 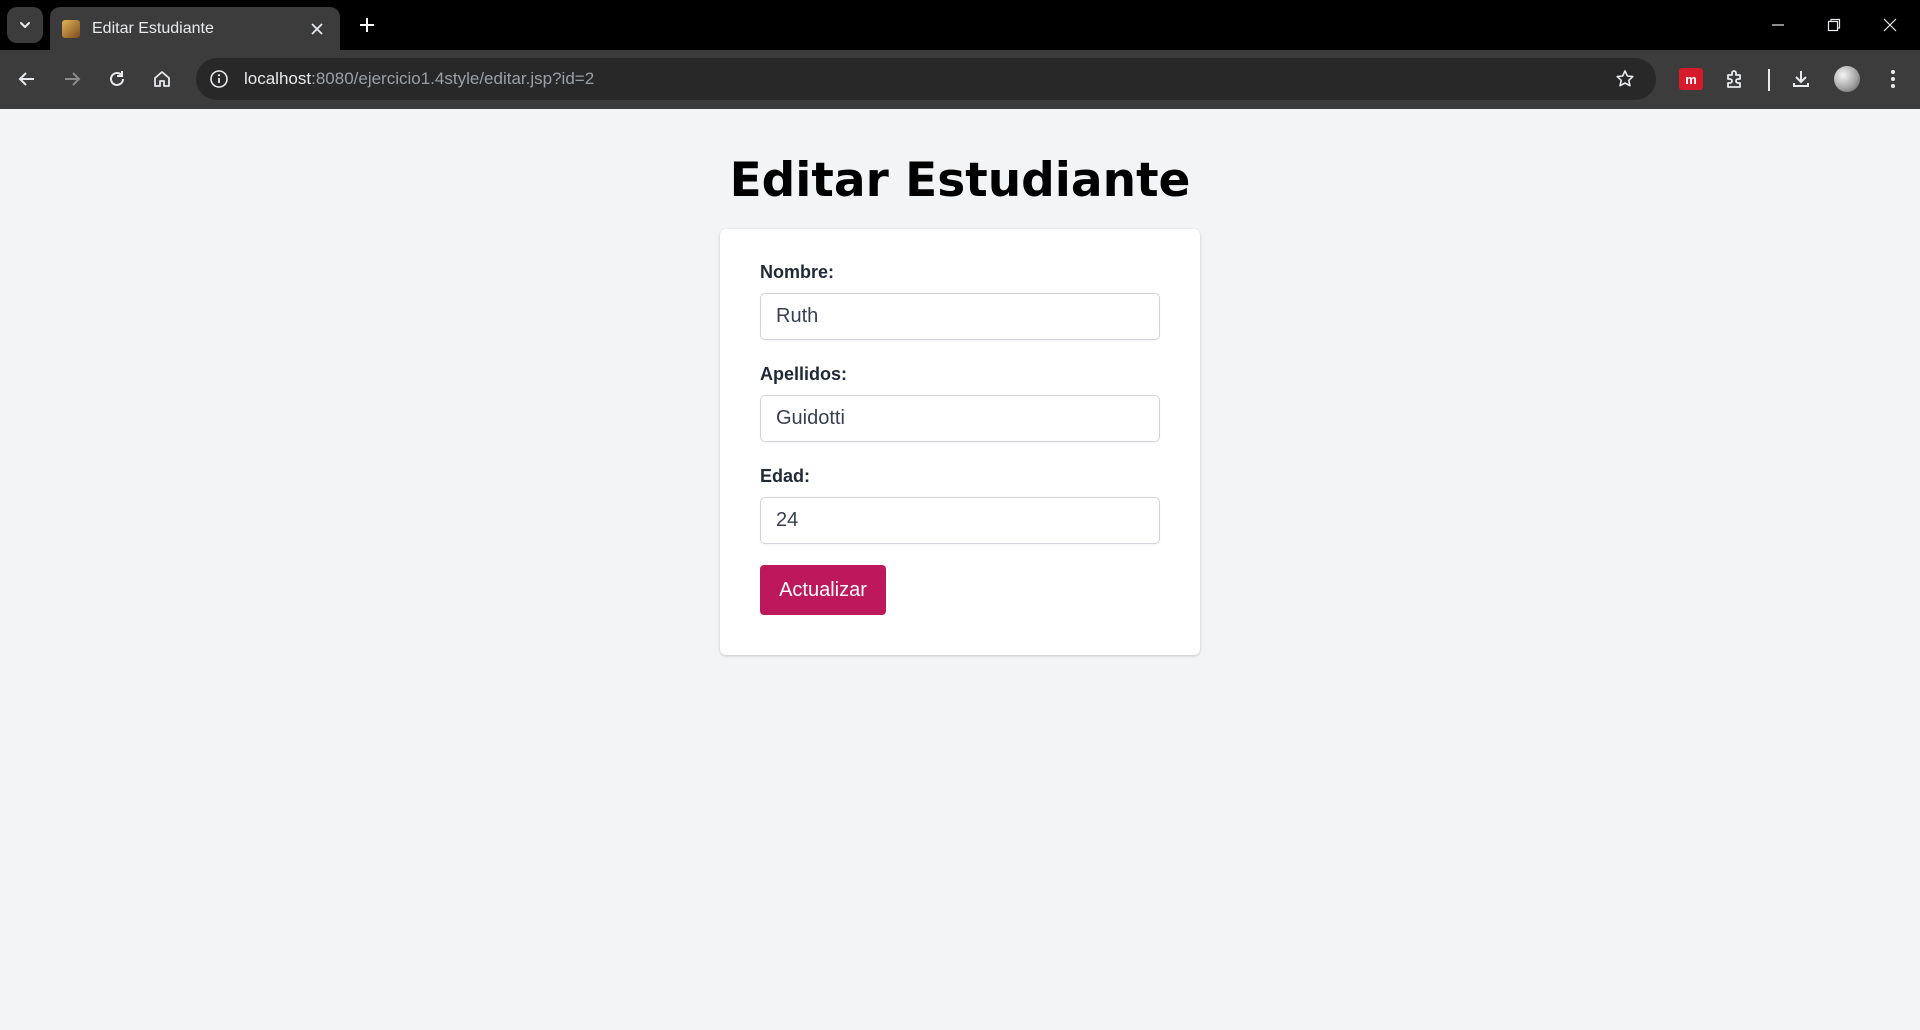 What do you see at coordinates (153, 28) in the screenshot?
I see `tab-title: Editar Estudiante` at bounding box center [153, 28].